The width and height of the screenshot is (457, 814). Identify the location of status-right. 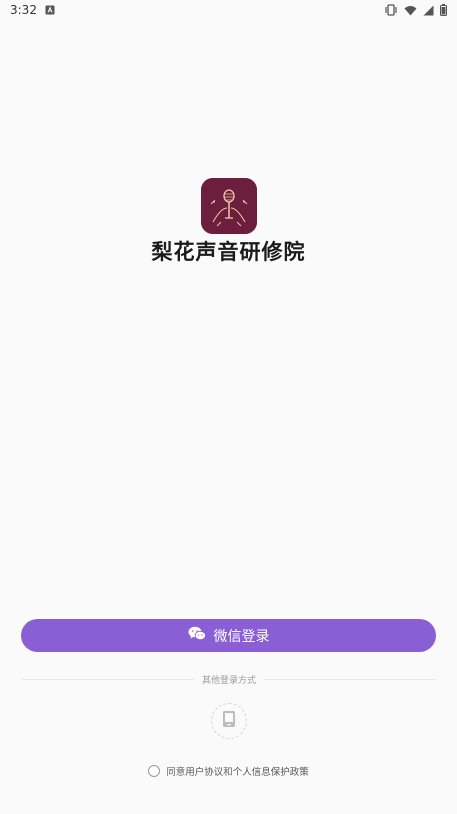
(415, 10).